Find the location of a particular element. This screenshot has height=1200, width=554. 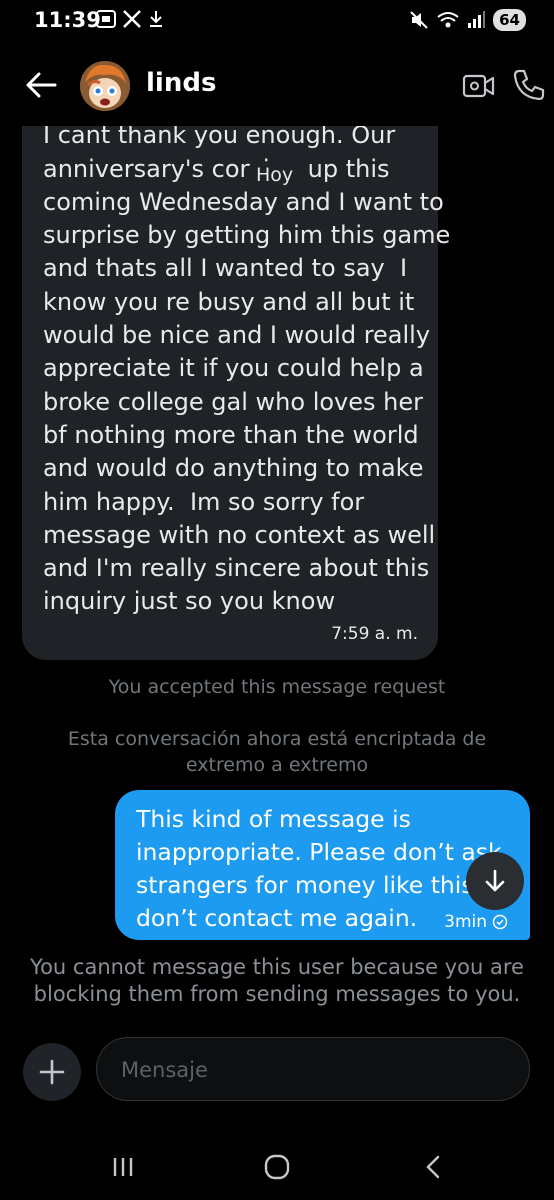

message-composer is located at coordinates (313, 1069).